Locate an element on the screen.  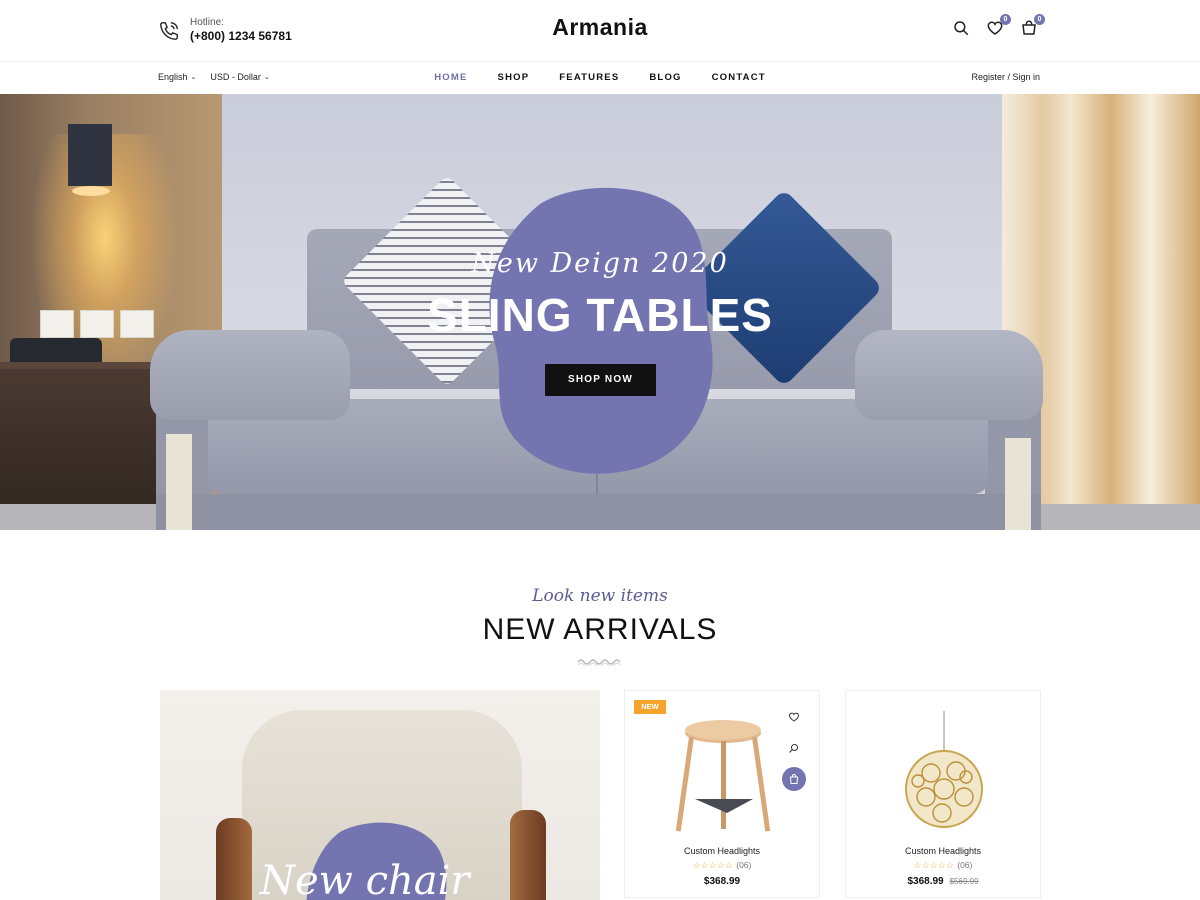
header-icons: 0 0 is located at coordinates (1003, 25).